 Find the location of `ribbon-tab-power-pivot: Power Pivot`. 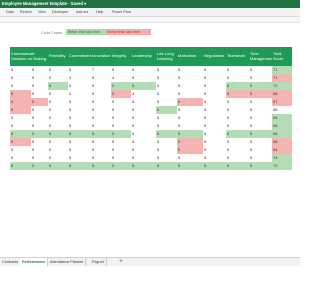

ribbon-tab-power-pivot: Power Pivot is located at coordinates (121, 12).